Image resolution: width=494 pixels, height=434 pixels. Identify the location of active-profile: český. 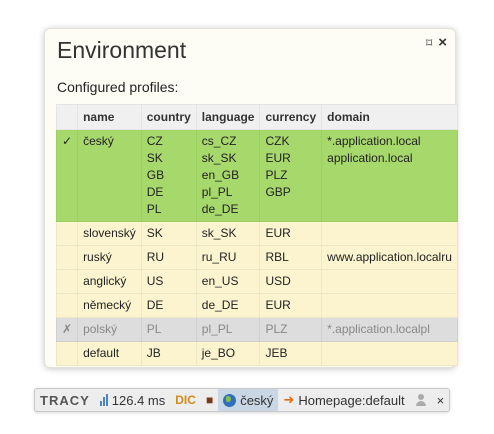
(257, 400).